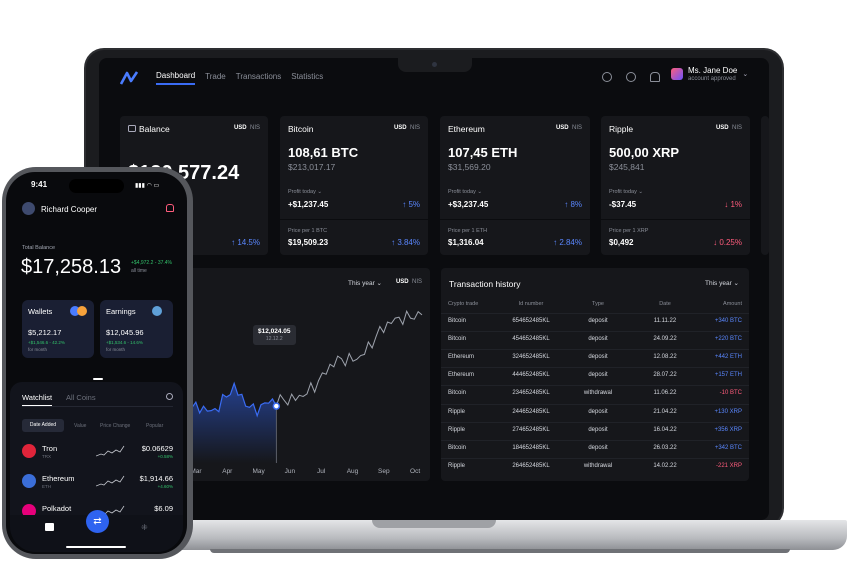 This screenshot has height=561, width=860. I want to click on tx-period: This year, so click(718, 283).